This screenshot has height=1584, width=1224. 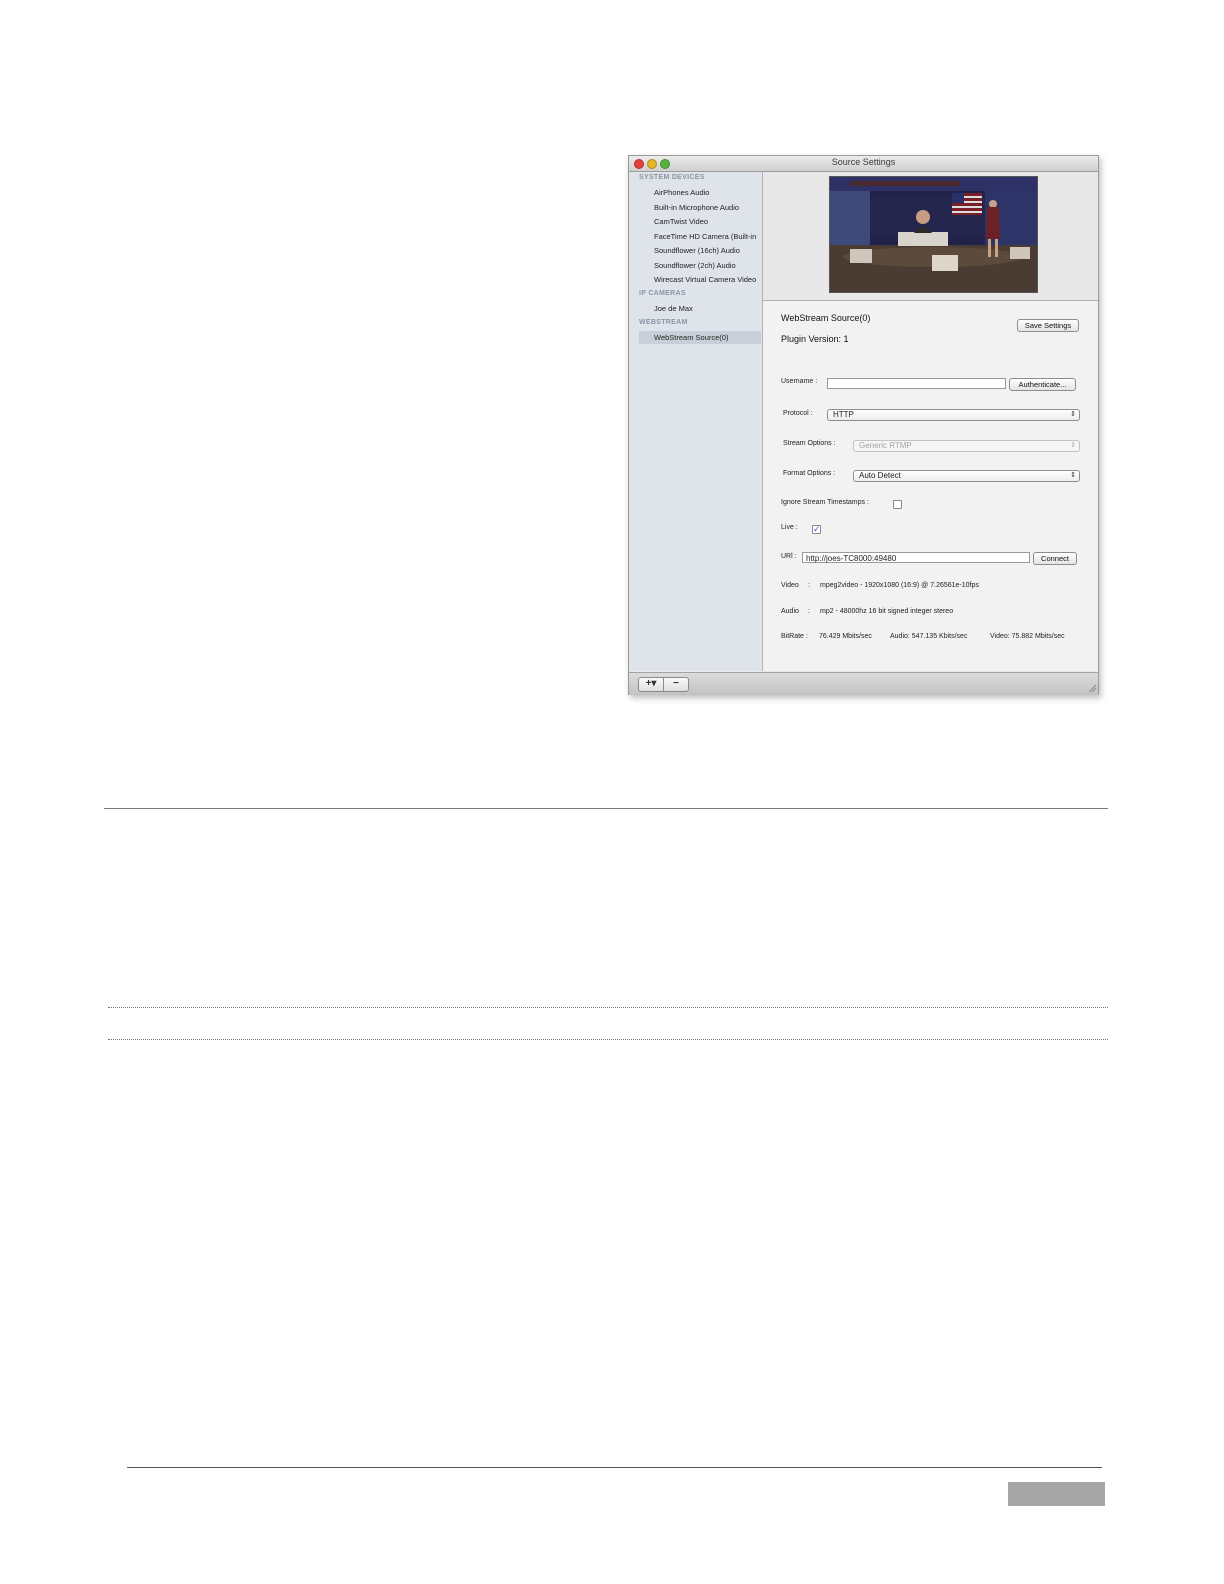 I want to click on horizontal-rule, so click(x=606, y=808).